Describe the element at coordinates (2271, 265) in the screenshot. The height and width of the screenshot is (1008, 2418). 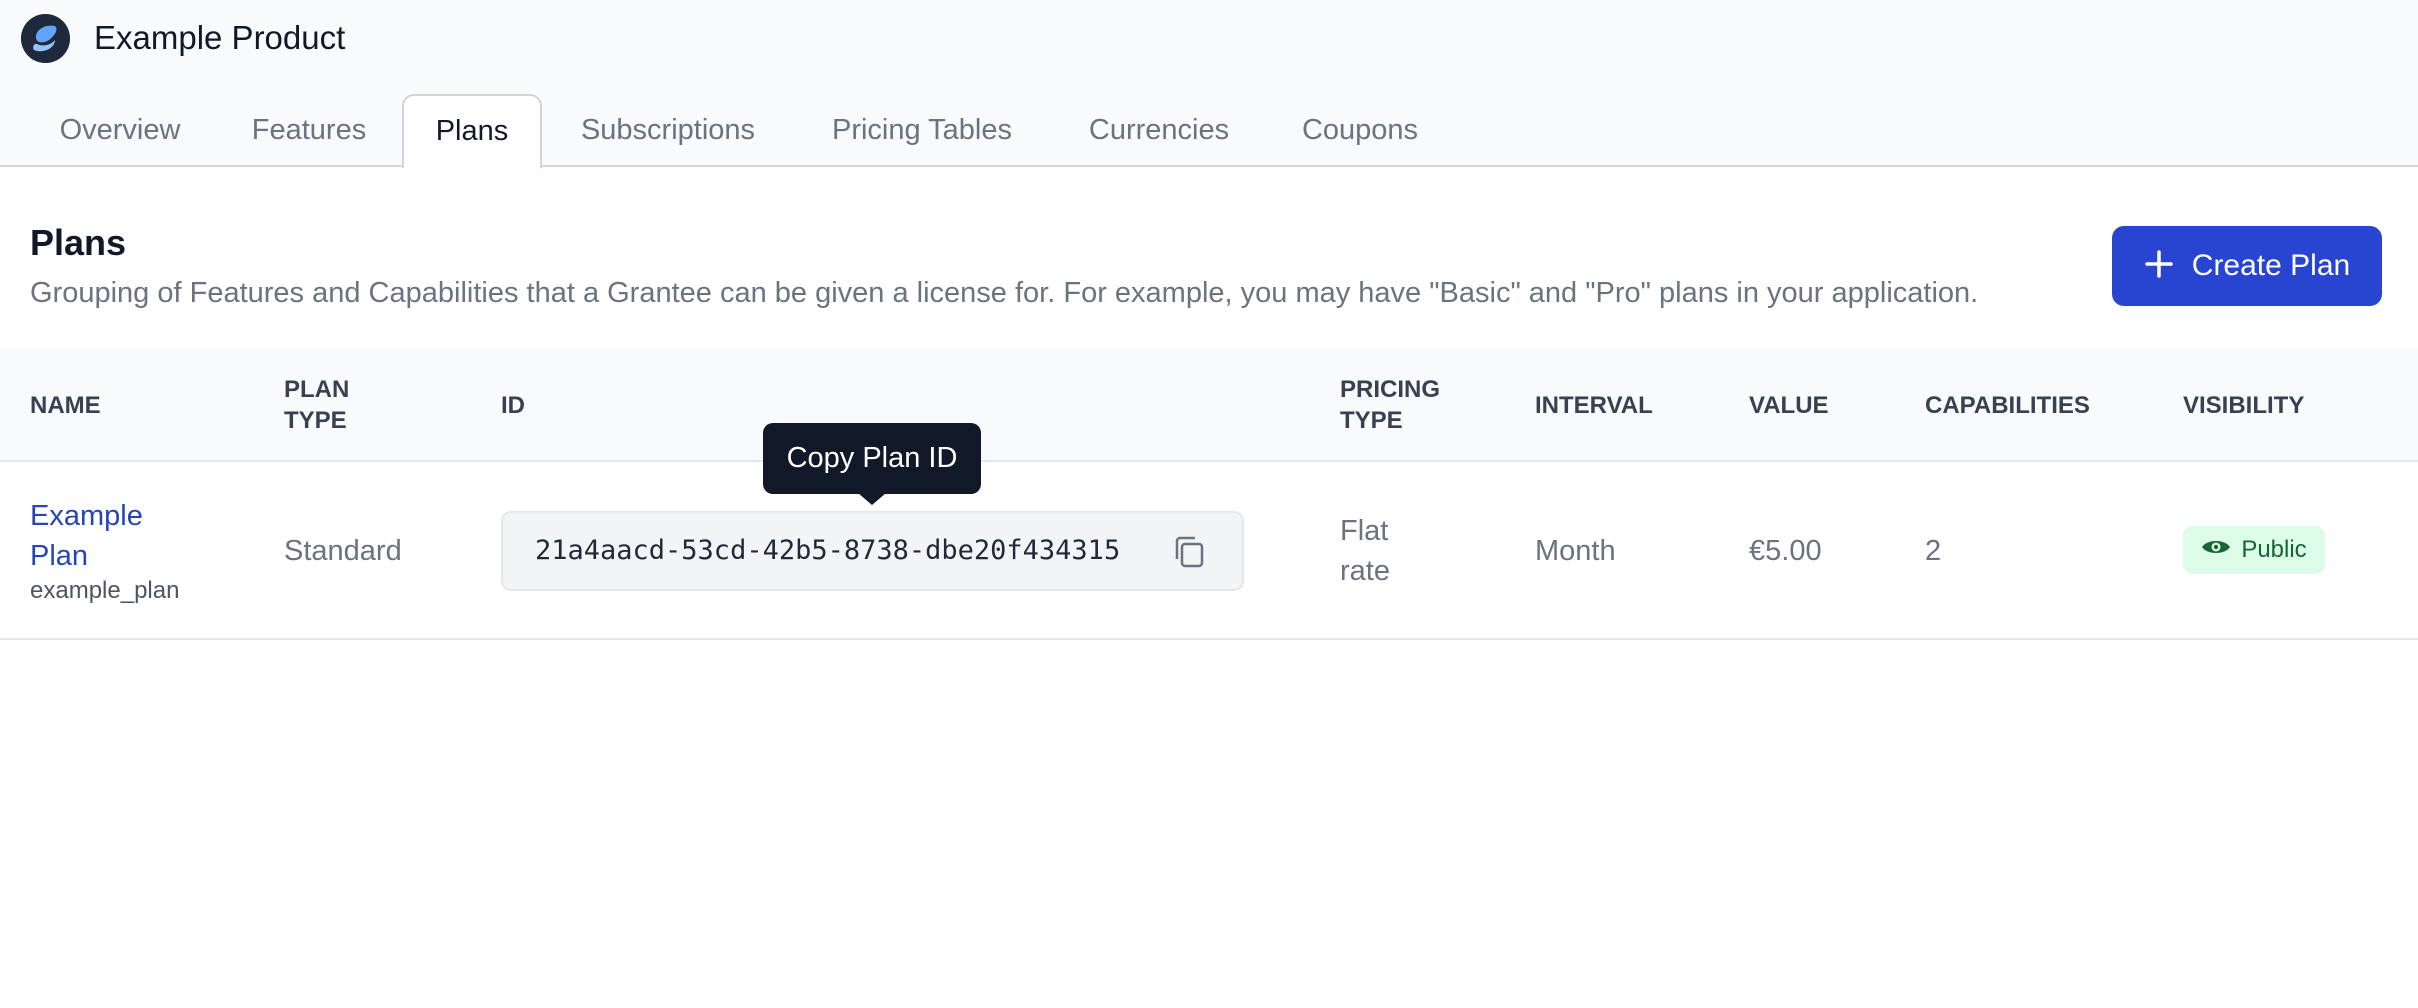
I see `create-plan-label: Create Plan` at that location.